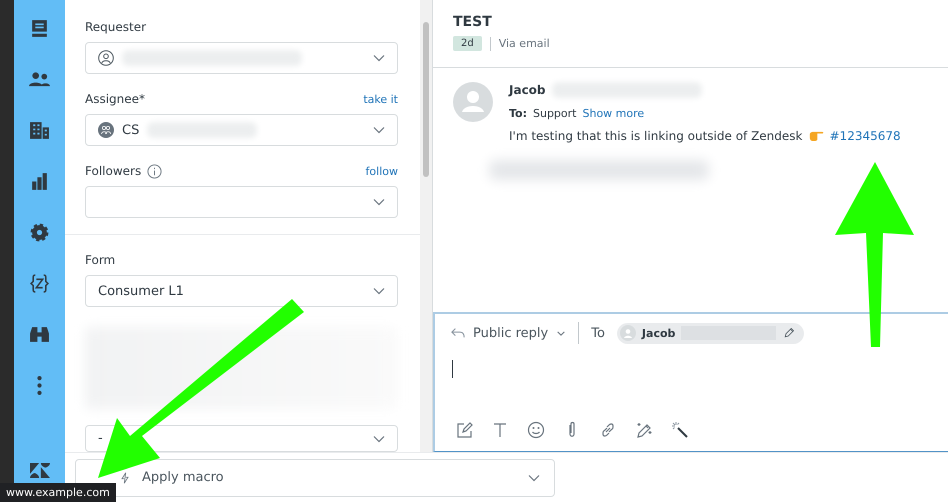 This screenshot has height=502, width=948. Describe the element at coordinates (426, 99) in the screenshot. I see `scrollbar-thumb` at that location.